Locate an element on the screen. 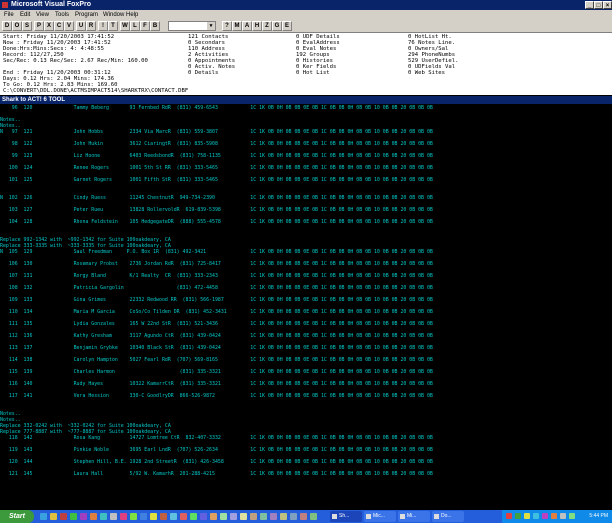  minimize-button: _ is located at coordinates (589, 5).